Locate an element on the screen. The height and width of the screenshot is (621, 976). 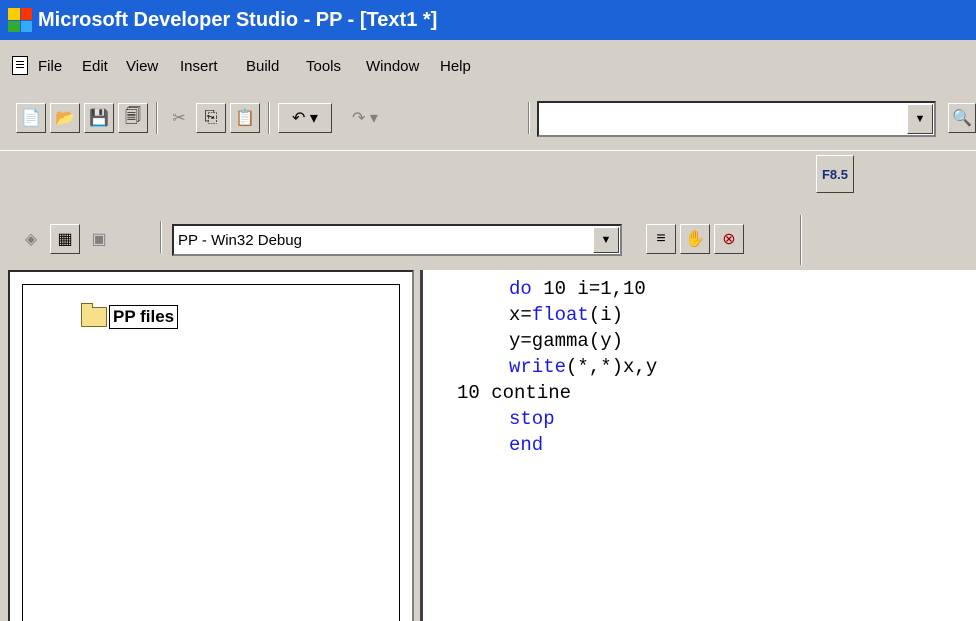
menu-tools: Tools is located at coordinates (323, 66).